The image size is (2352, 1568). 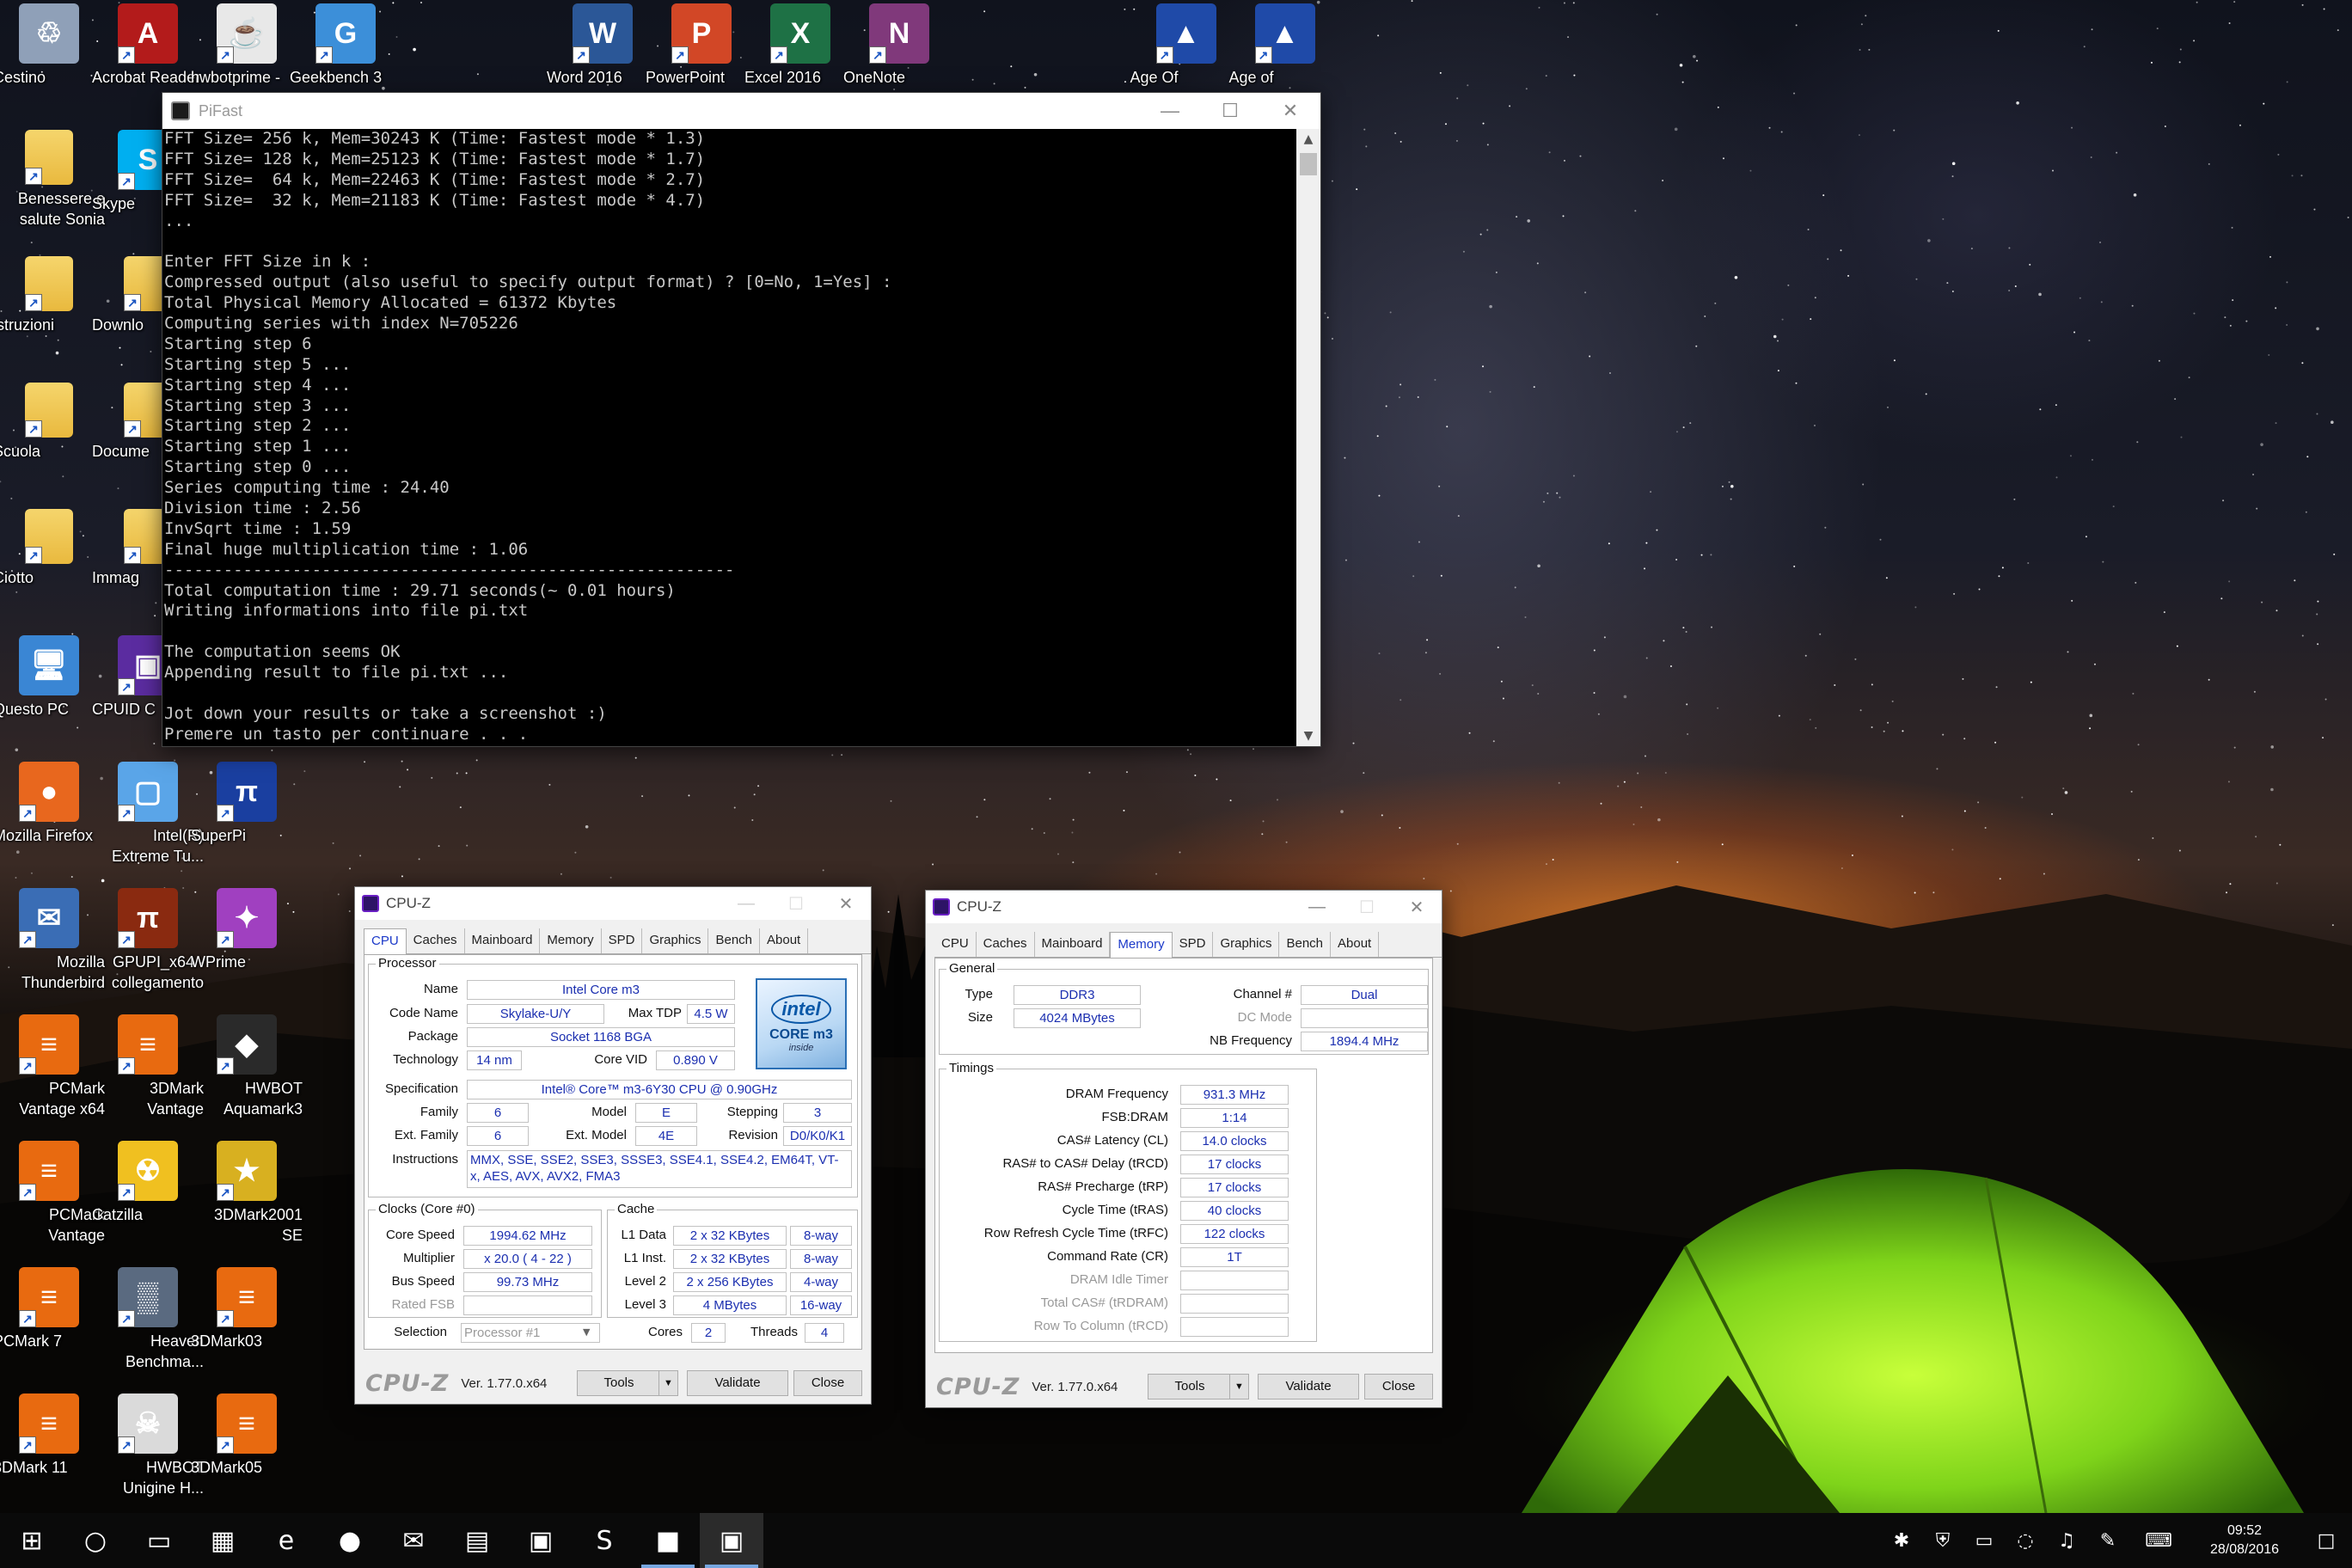 What do you see at coordinates (247, 1066) in the screenshot?
I see `desktop-icon-aquamark: ◆ ↗ HWBOT Aquamark3` at bounding box center [247, 1066].